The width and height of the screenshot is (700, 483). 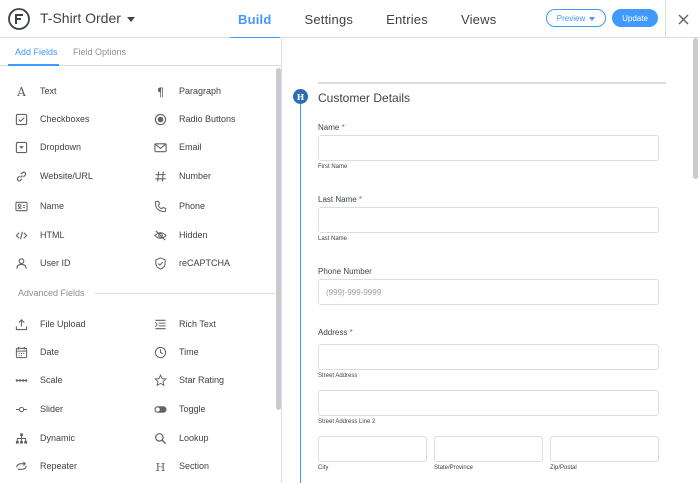 I want to click on canvas-scrollbar, so click(x=695, y=108).